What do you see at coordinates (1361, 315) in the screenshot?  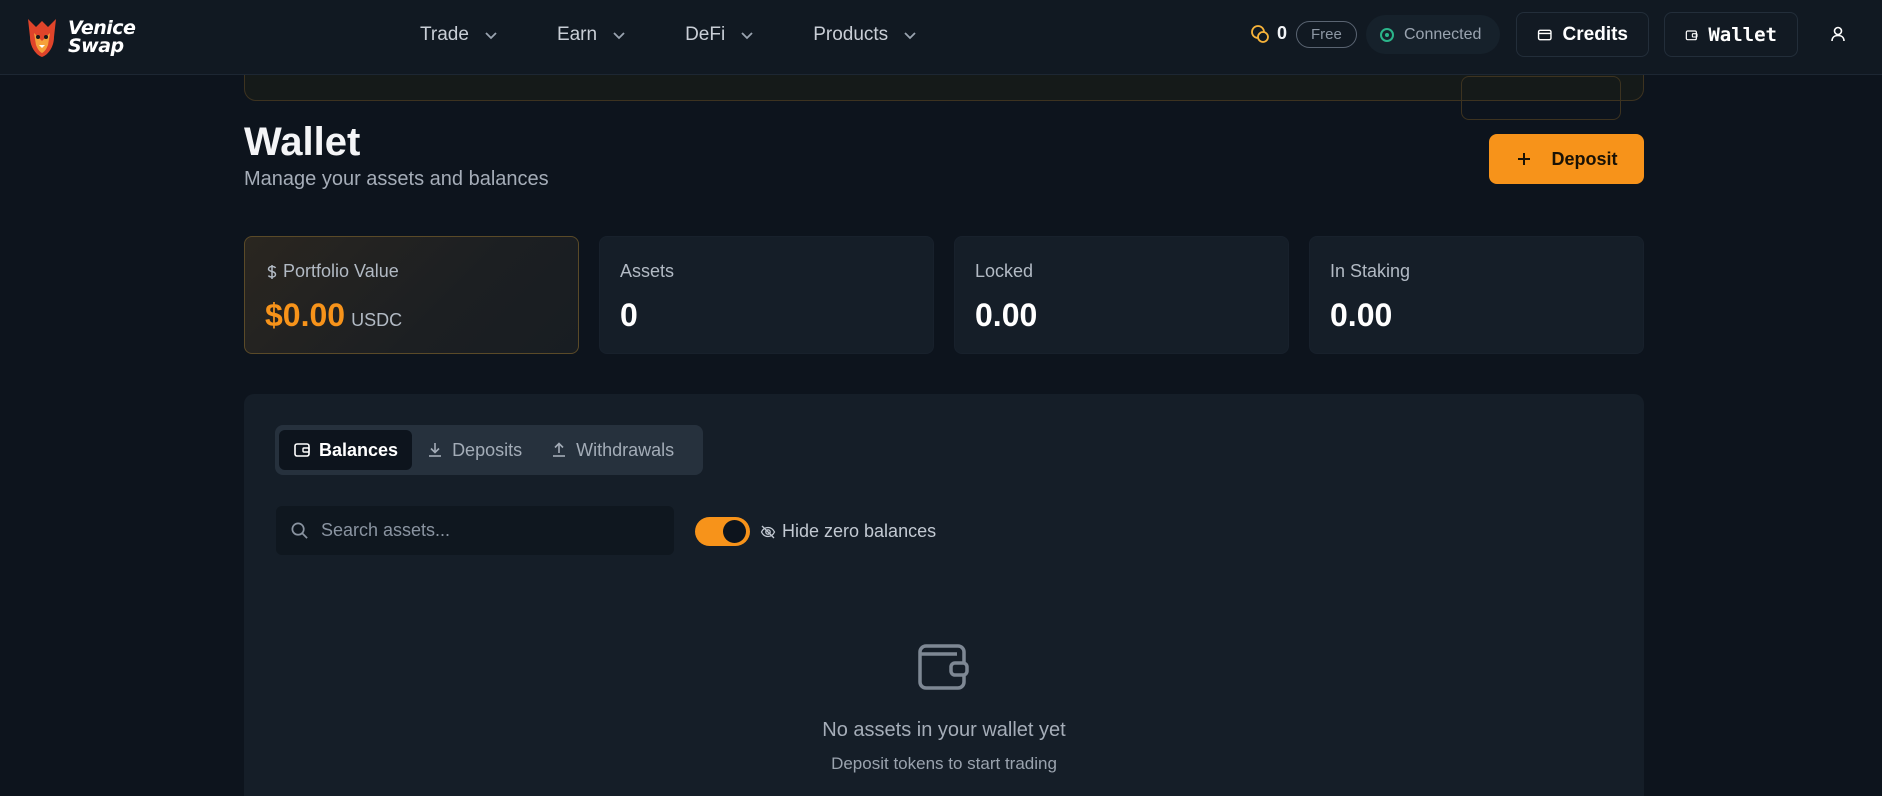 I see `staking-value: 0.00` at bounding box center [1361, 315].